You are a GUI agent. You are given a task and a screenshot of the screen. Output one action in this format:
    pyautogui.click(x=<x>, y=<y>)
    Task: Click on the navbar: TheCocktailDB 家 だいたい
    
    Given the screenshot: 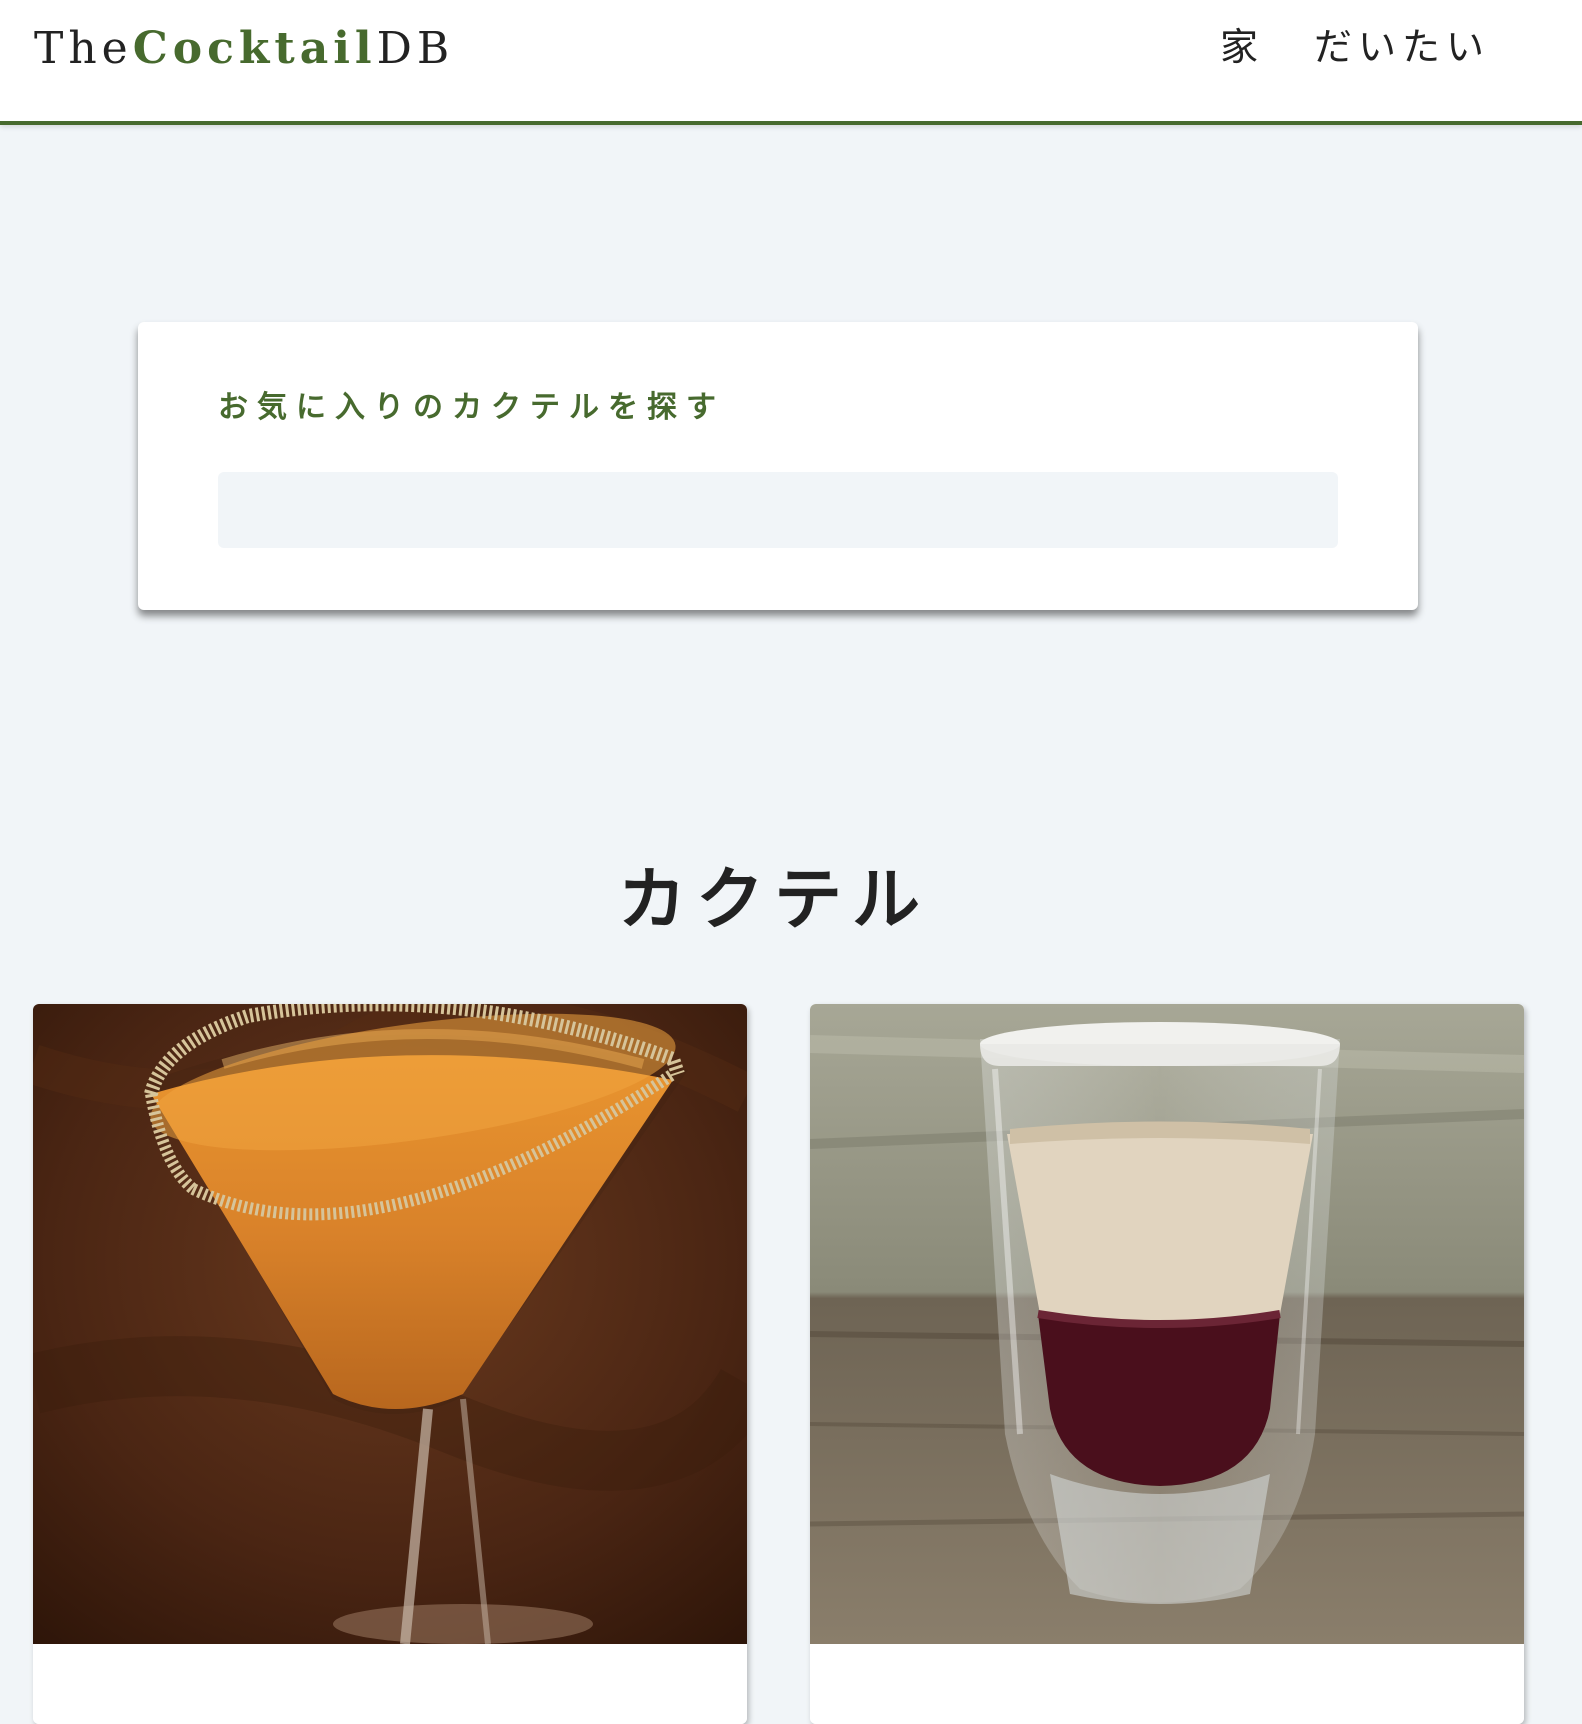 What is the action you would take?
    pyautogui.click(x=791, y=62)
    